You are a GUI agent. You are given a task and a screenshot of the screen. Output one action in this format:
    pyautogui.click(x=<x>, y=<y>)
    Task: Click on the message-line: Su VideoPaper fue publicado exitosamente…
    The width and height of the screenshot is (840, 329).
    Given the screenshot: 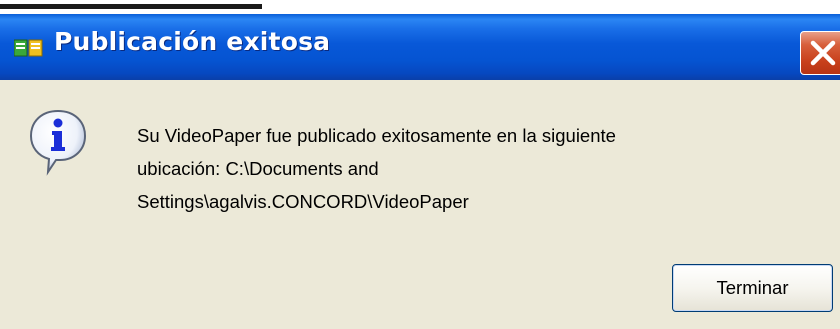 What is the action you would take?
    pyautogui.click(x=376, y=135)
    